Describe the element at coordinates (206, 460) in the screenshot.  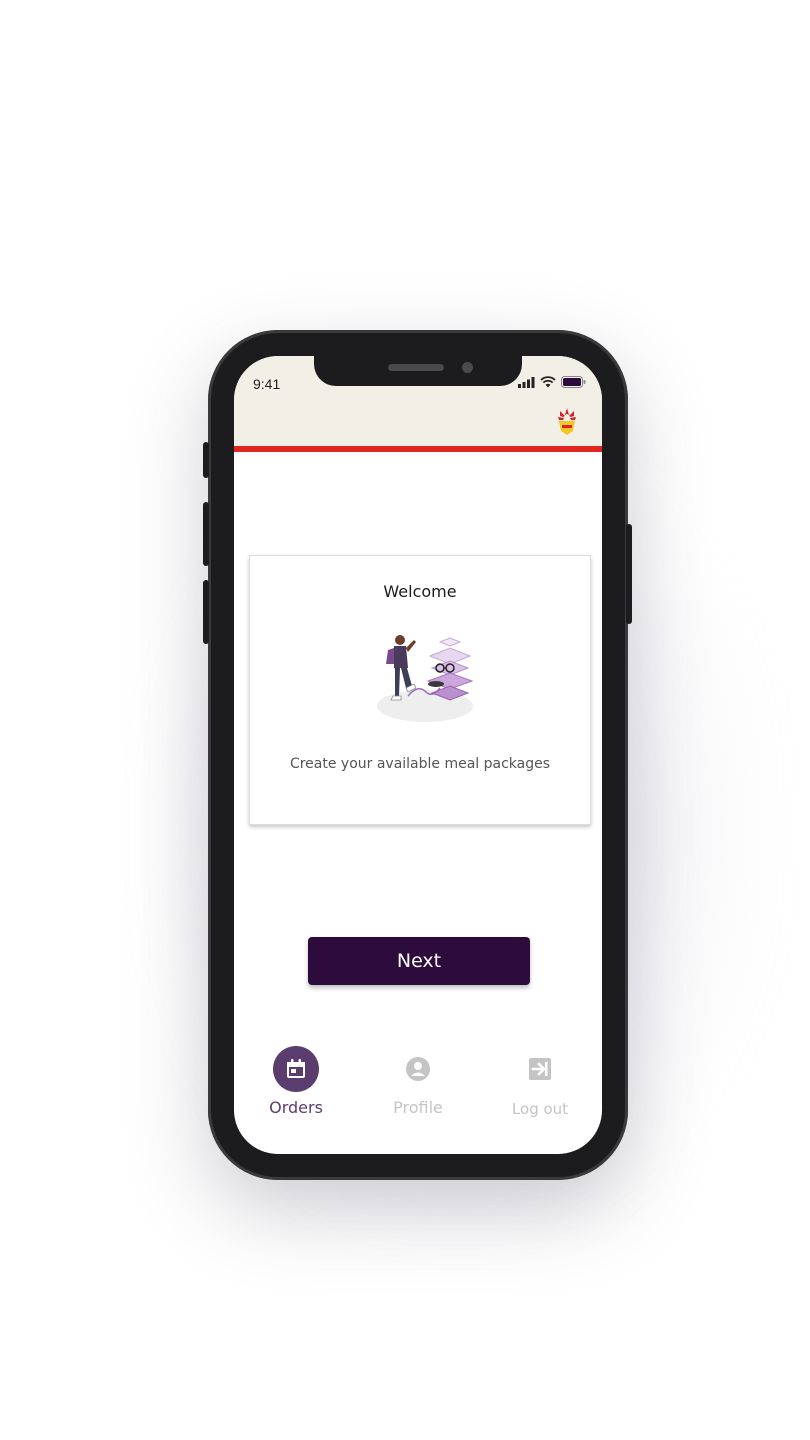
I see `mute-switch` at that location.